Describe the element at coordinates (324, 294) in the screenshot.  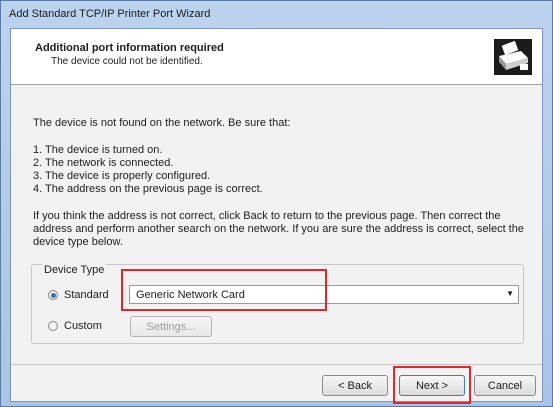
I see `device-type-dropdown: Generic Network Card ▼` at that location.